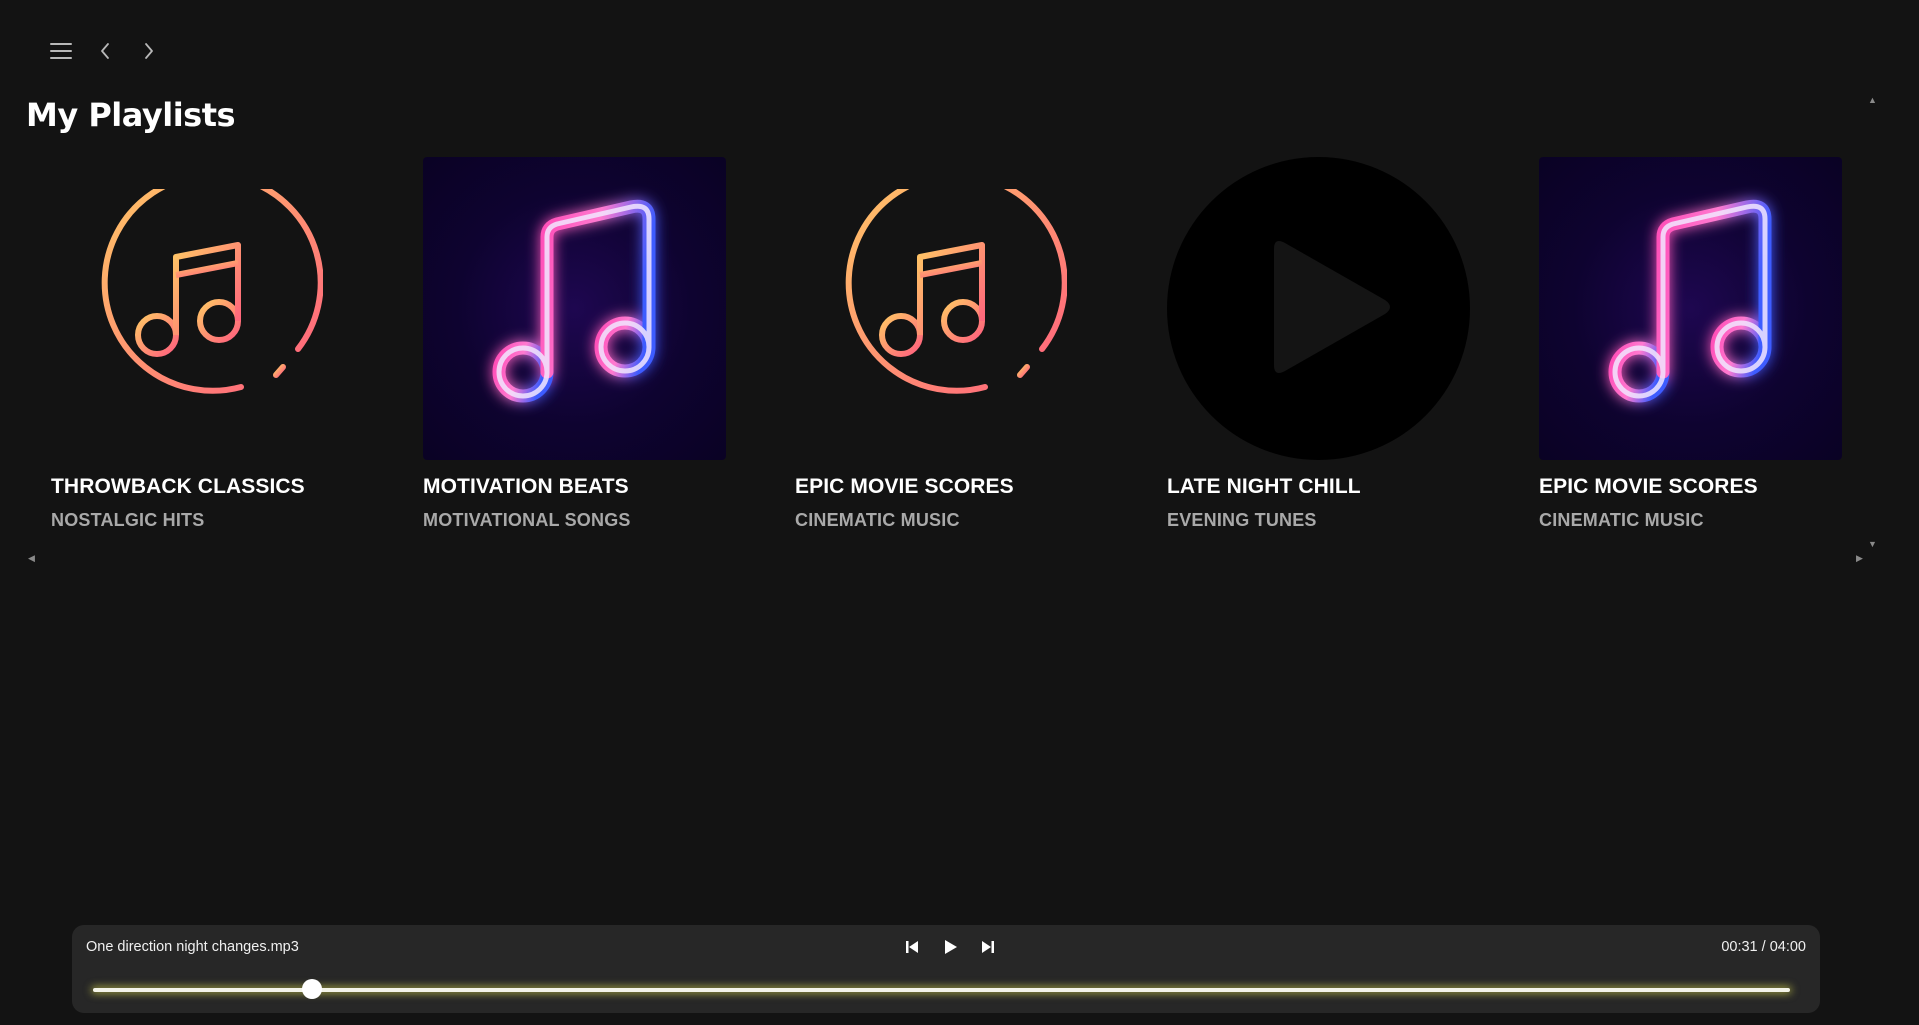  Describe the element at coordinates (128, 520) in the screenshot. I see `playlist-subtitle: NOSTALGIC HITS` at that location.